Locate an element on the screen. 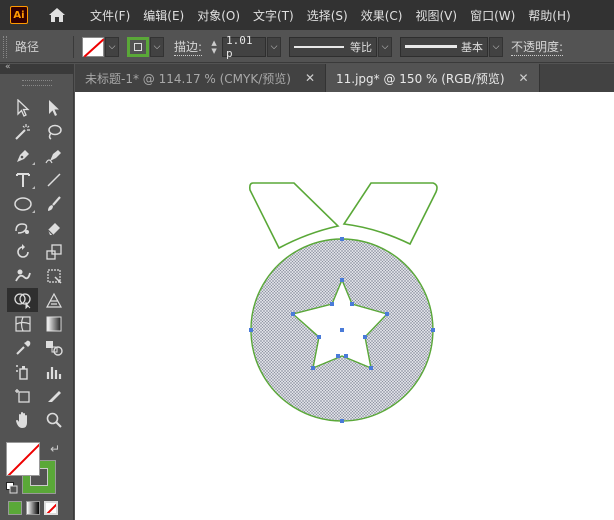 Image resolution: width=614 pixels, height=520 pixels. stroke-weight-chevron-icon: ⌵ is located at coordinates (274, 46).